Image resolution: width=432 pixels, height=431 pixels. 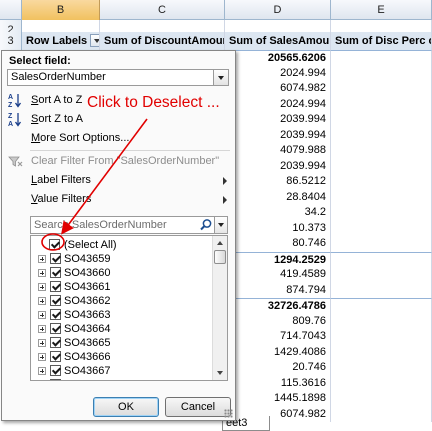 I want to click on sales-amount-cell: 28.8404, so click(x=278, y=197).